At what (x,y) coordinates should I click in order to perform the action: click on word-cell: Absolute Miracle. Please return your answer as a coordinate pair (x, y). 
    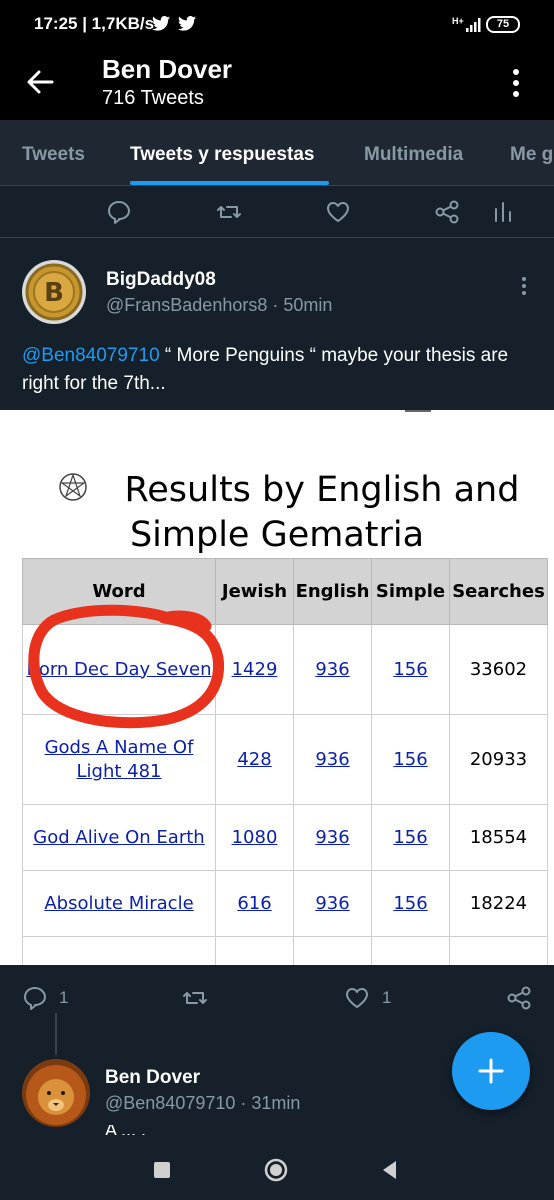
    Looking at the image, I should click on (119, 903).